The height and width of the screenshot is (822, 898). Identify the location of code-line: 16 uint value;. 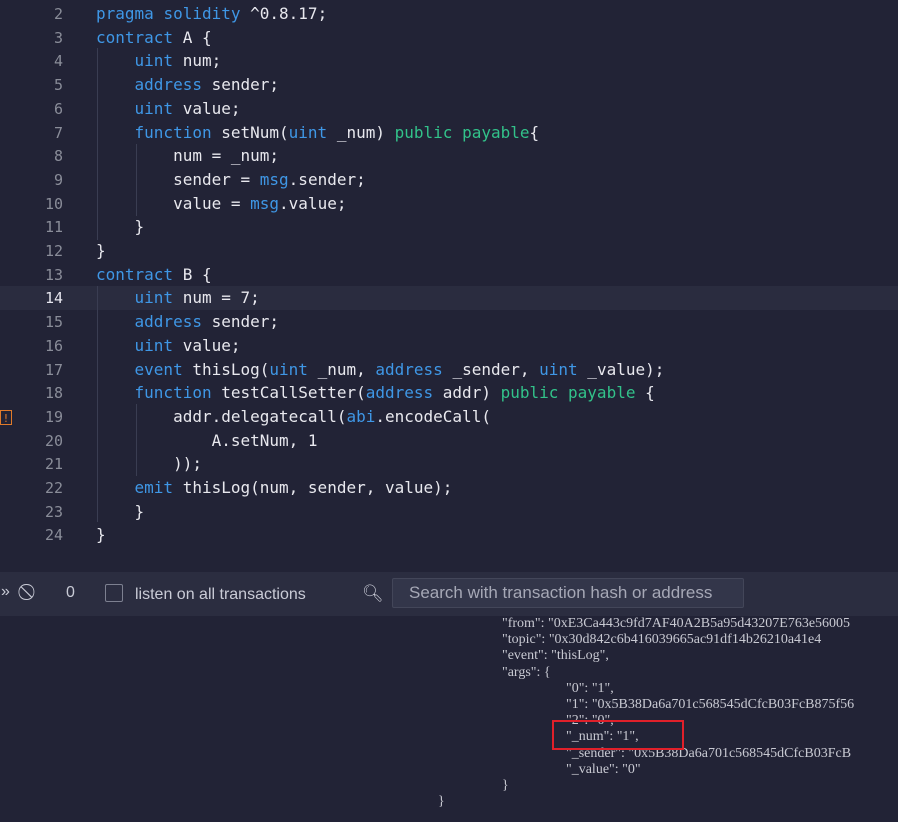
(449, 346).